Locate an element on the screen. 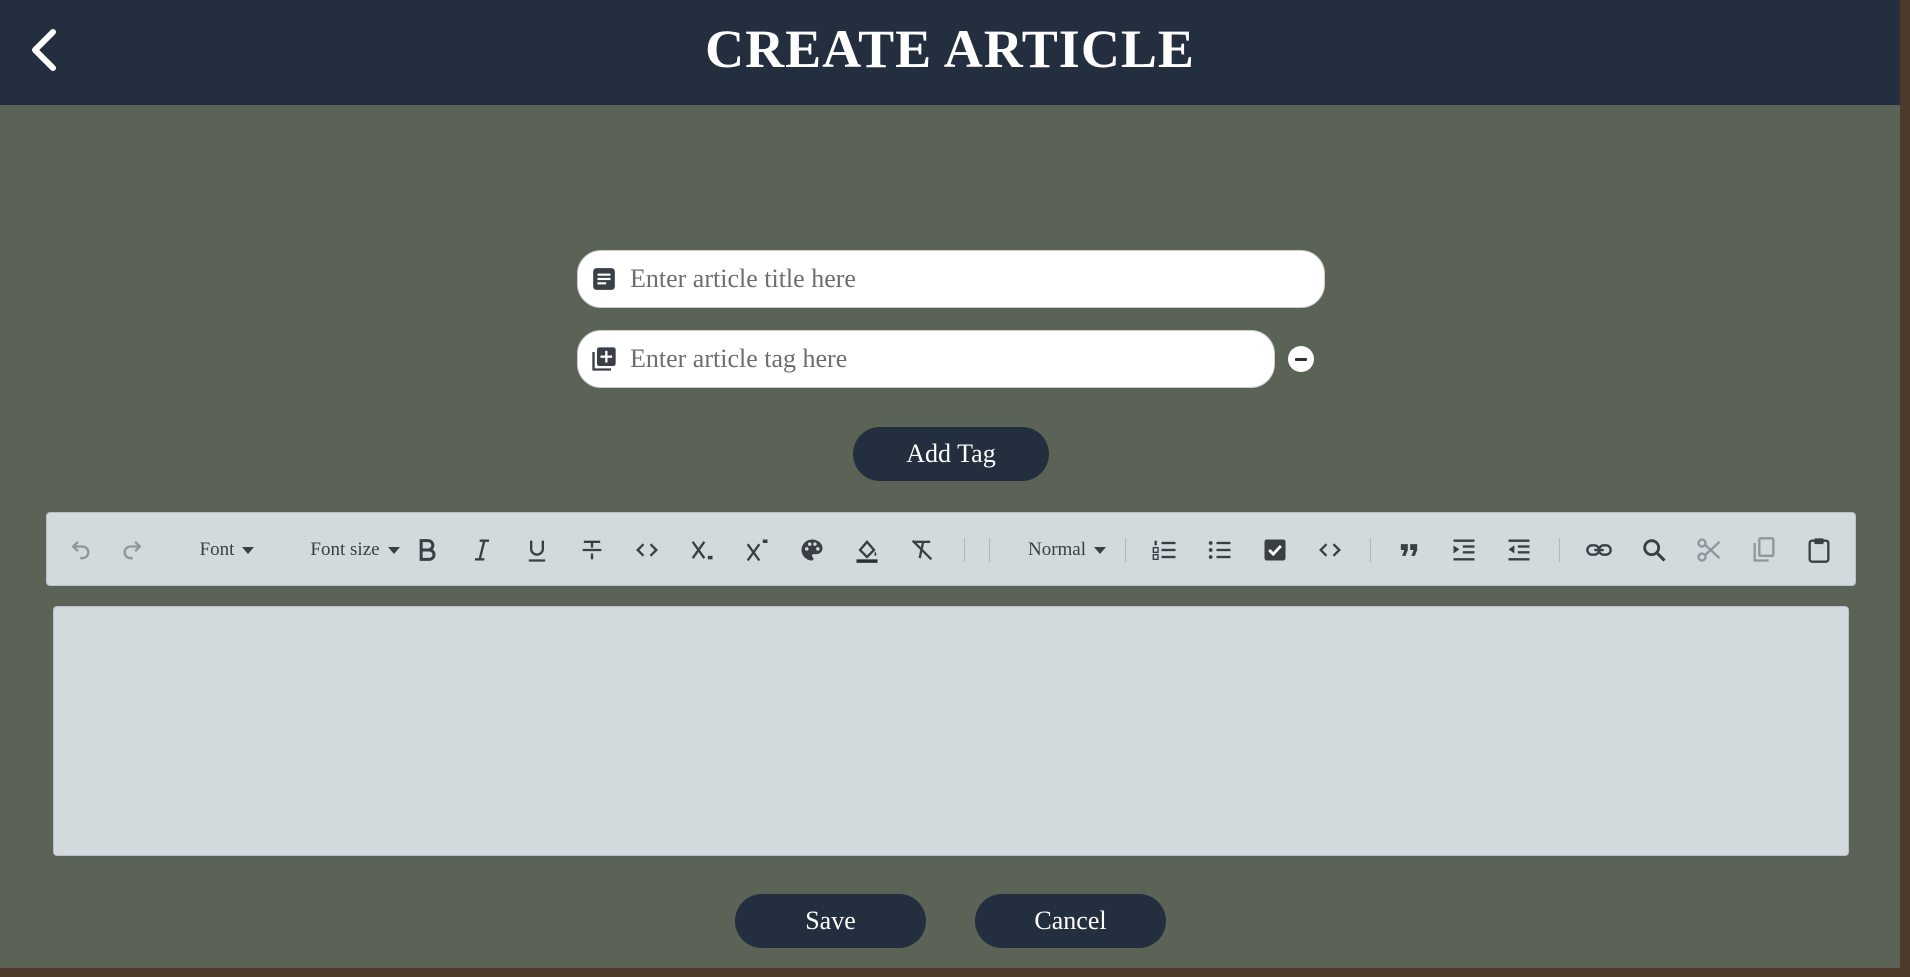 The width and height of the screenshot is (1910, 977). font-size-dropdown: Font size is located at coordinates (355, 550).